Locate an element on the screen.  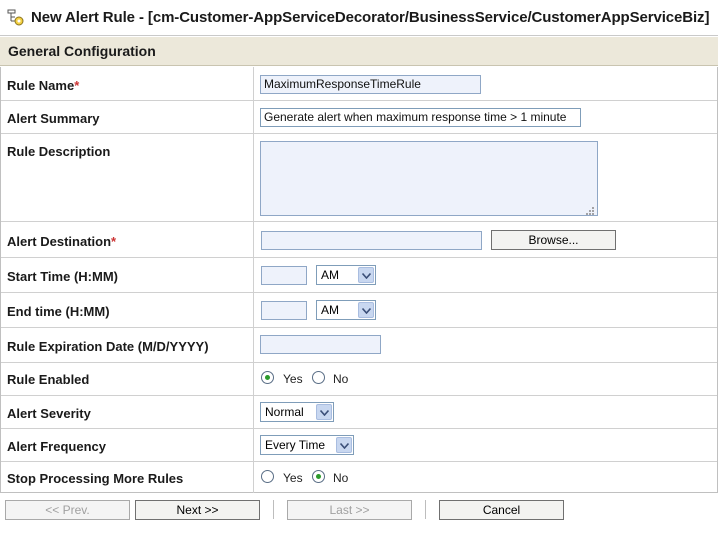
prev-button: << Prev. is located at coordinates (67, 510).